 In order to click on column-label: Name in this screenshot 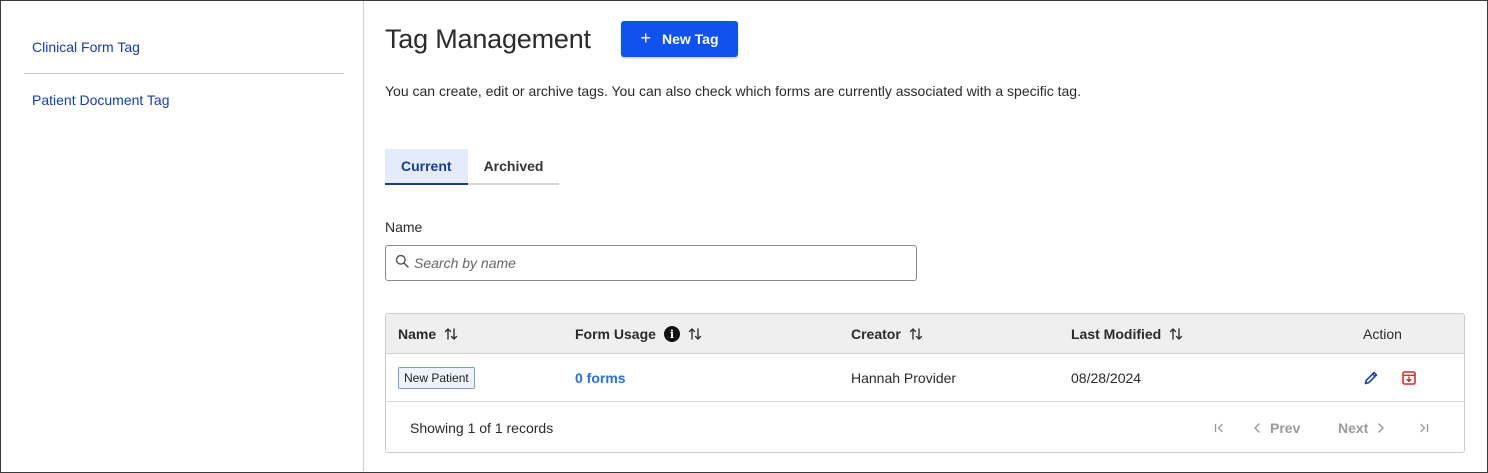, I will do `click(417, 334)`.